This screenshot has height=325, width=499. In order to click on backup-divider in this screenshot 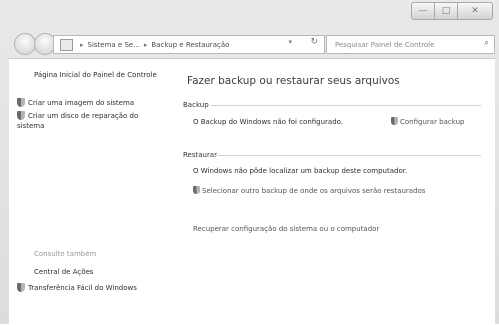, I will do `click(346, 105)`.